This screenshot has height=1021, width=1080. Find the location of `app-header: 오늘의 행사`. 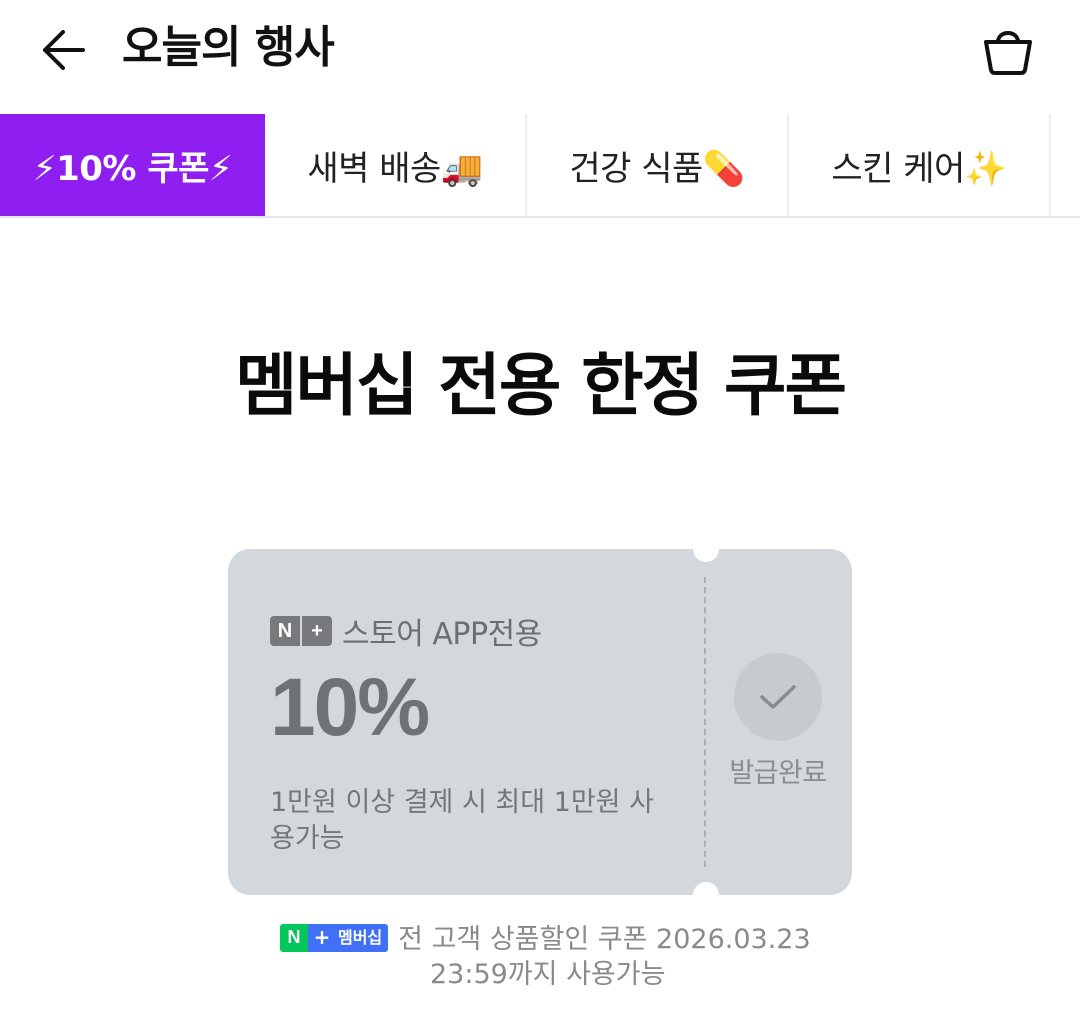

app-header: 오늘의 행사 is located at coordinates (540, 57).